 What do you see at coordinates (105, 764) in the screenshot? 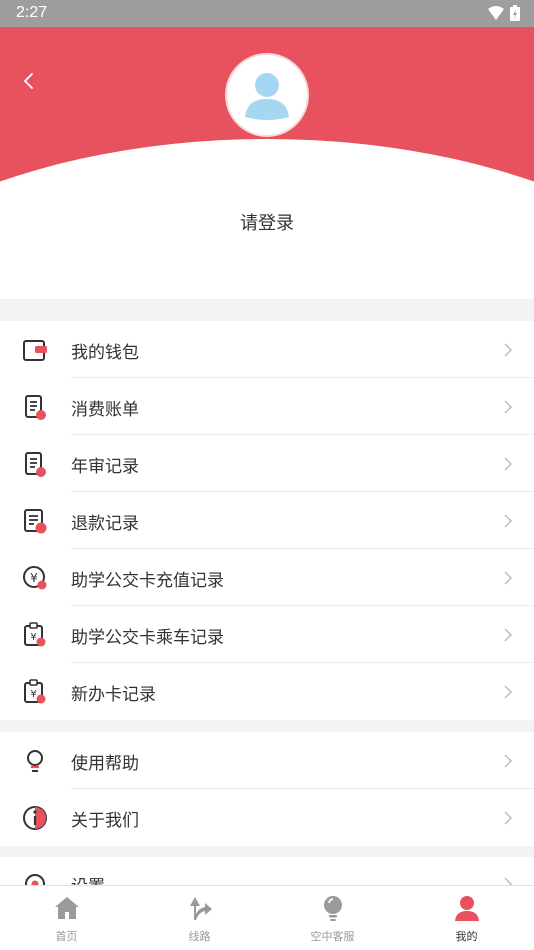
I see `menu-label: 使用帮助` at bounding box center [105, 764].